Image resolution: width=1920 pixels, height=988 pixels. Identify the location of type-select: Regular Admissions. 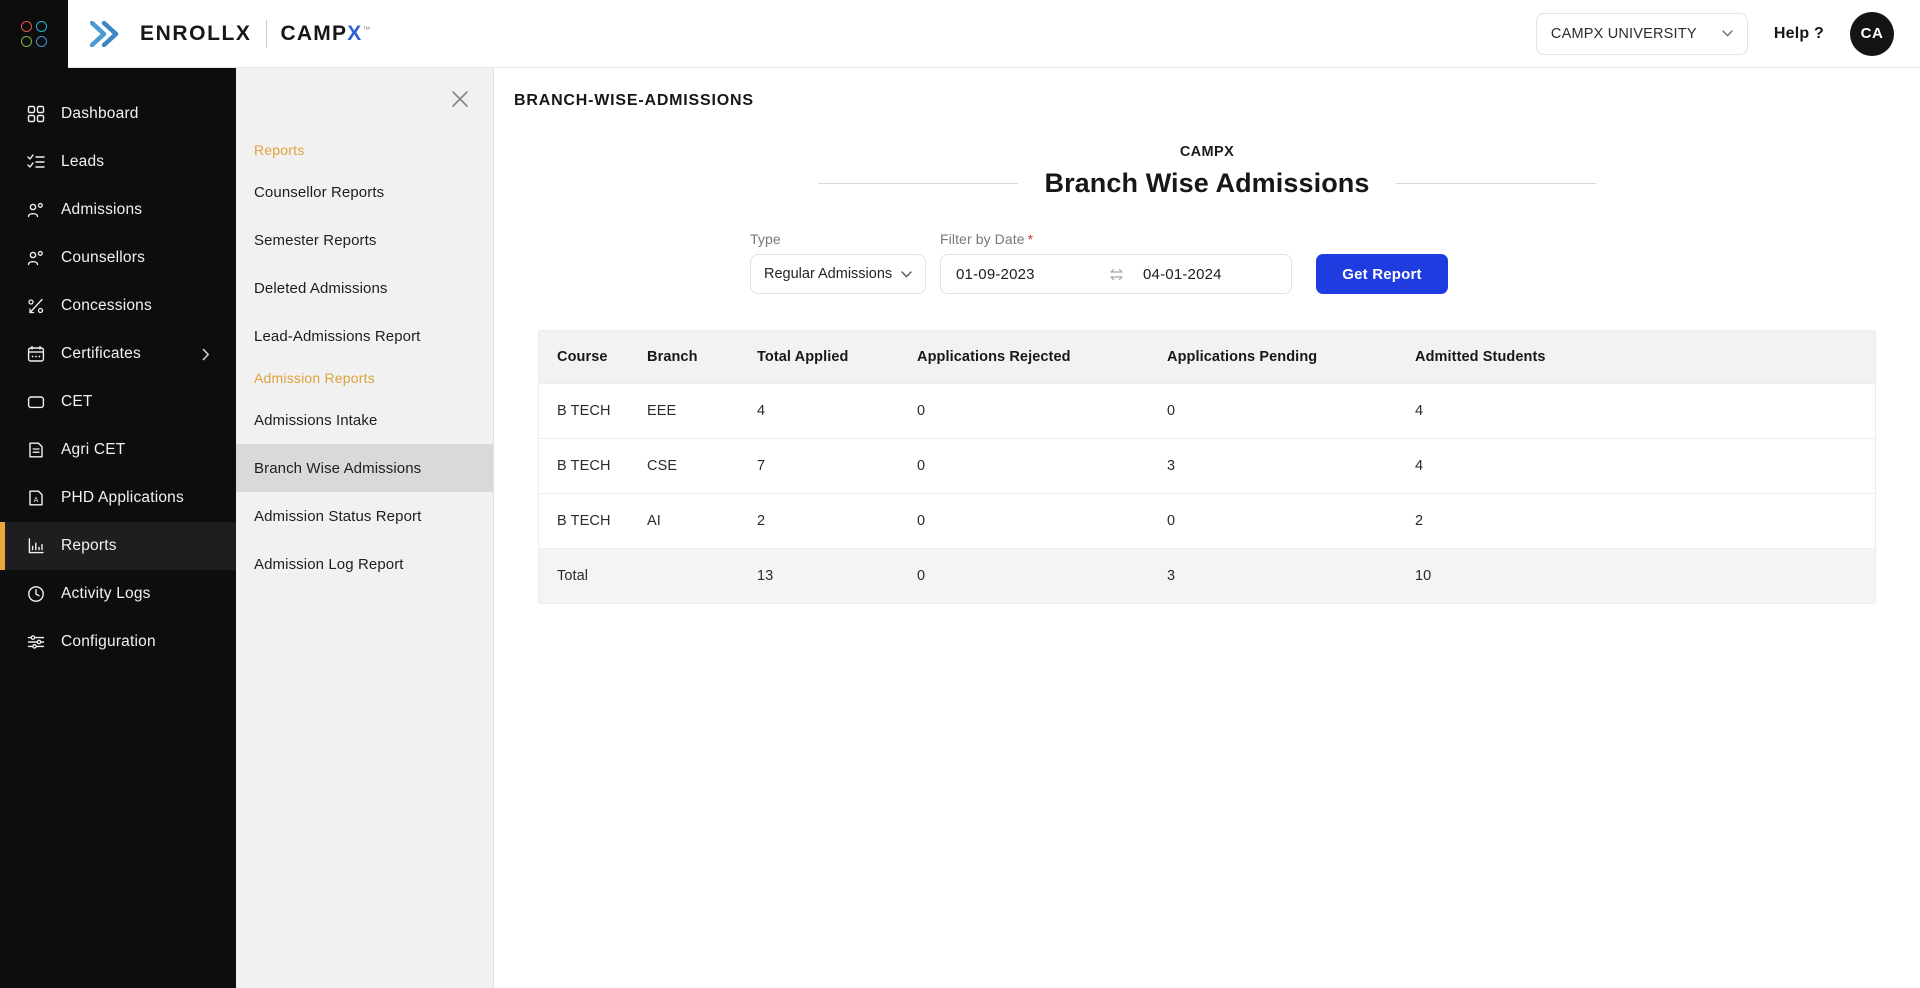
(838, 274).